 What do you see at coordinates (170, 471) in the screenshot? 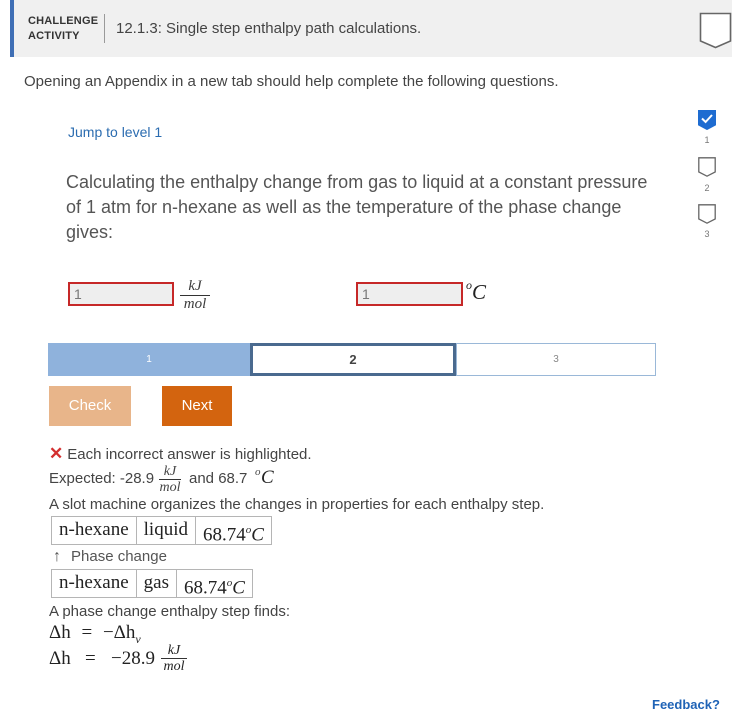
I see `expected-unit-numerator: kJ` at bounding box center [170, 471].